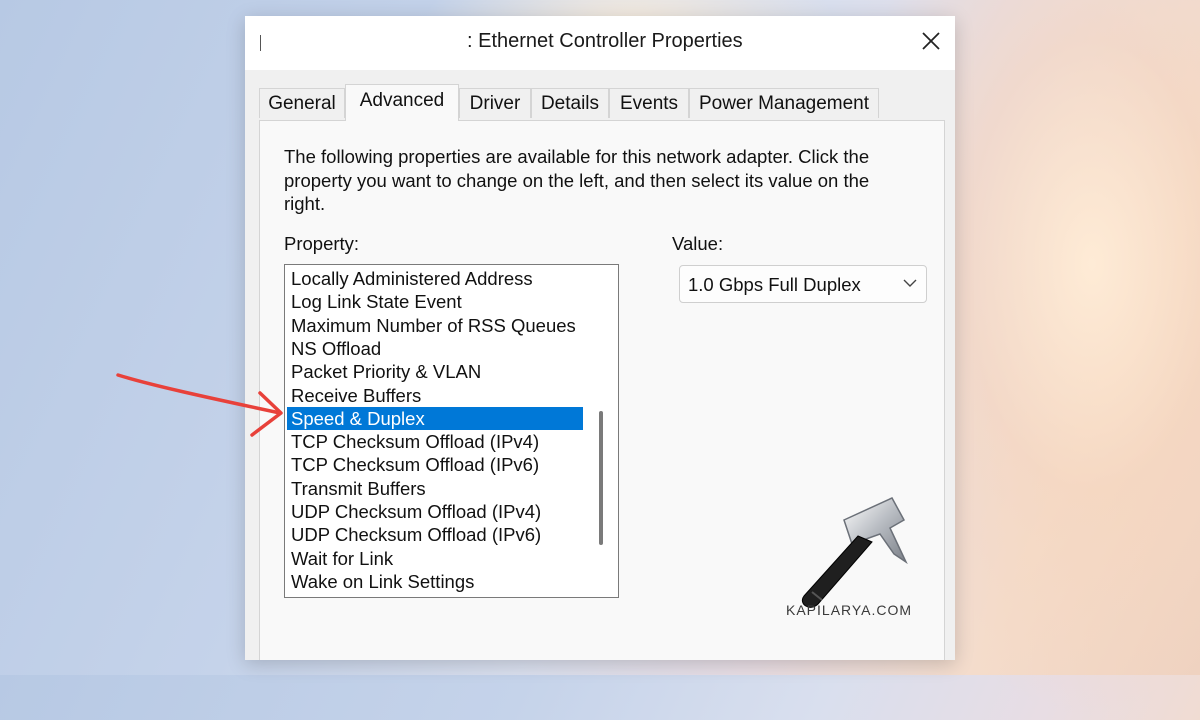 The width and height of the screenshot is (1200, 720). Describe the element at coordinates (435, 441) in the screenshot. I see `list-item: TCP Checksum Offload (IPv4)` at that location.